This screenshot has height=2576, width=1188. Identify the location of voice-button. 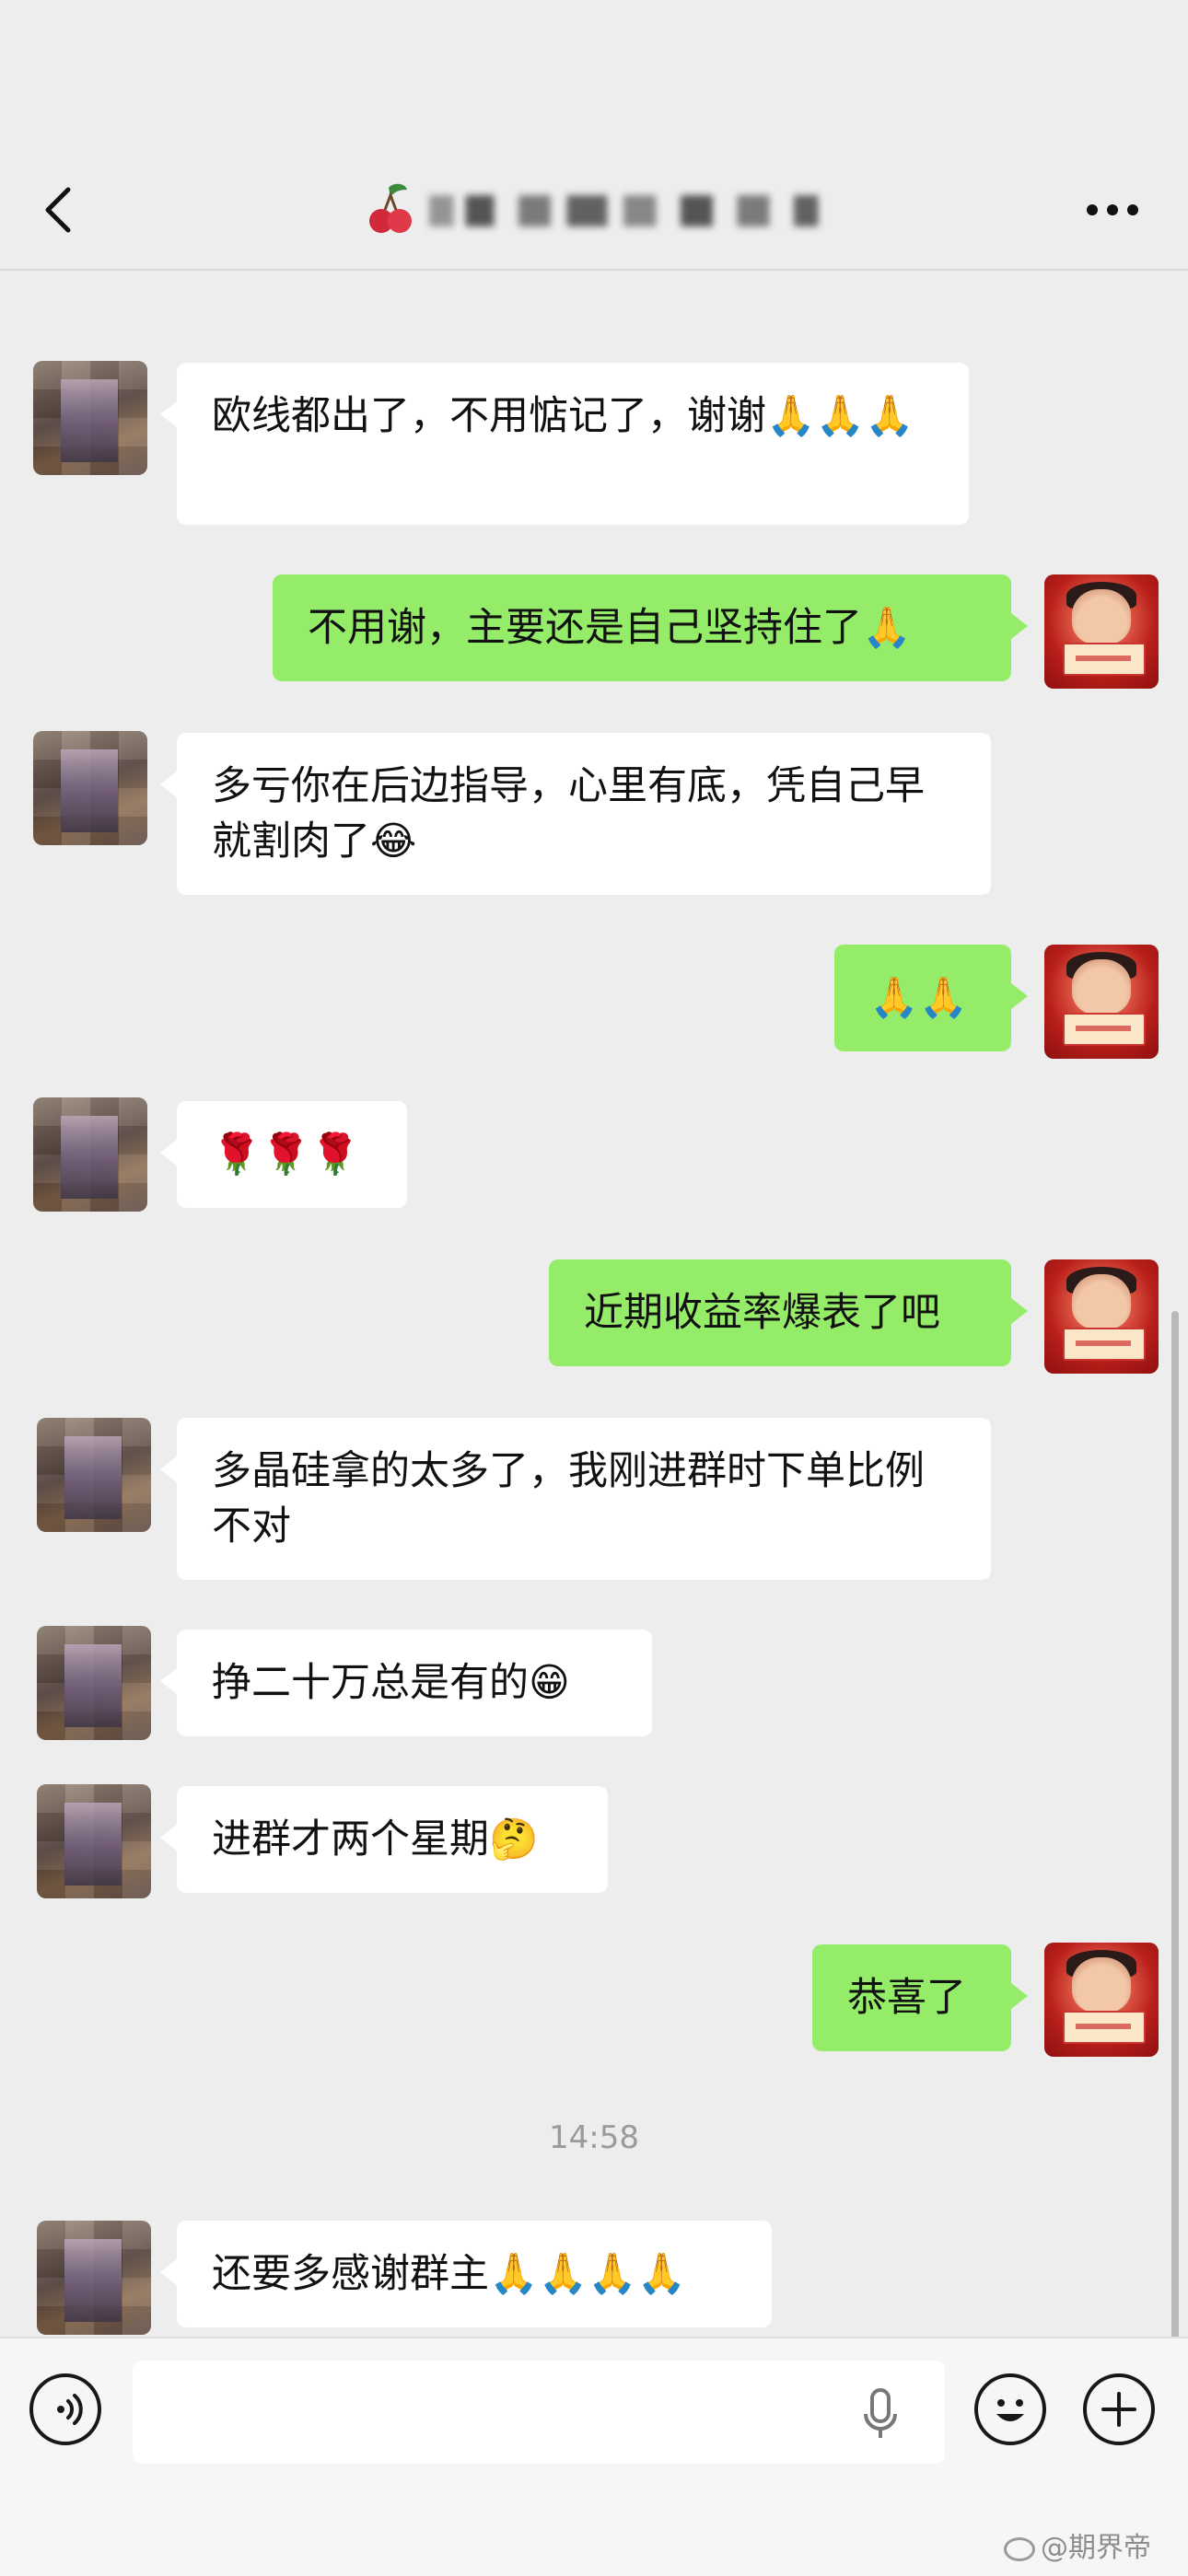
(65, 2409).